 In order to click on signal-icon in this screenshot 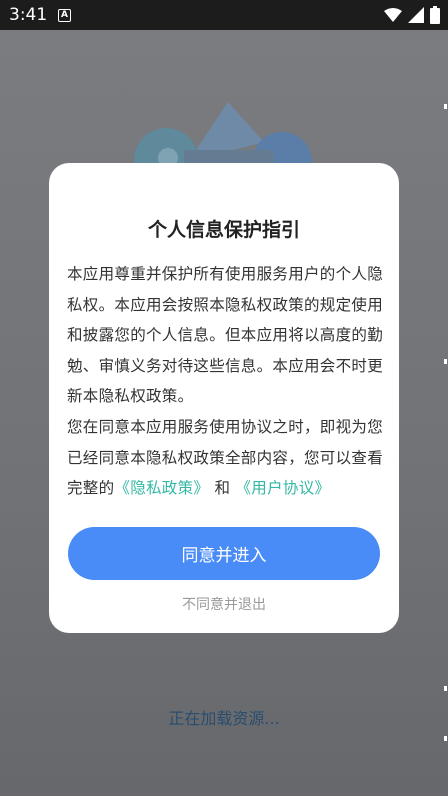, I will do `click(416, 15)`.